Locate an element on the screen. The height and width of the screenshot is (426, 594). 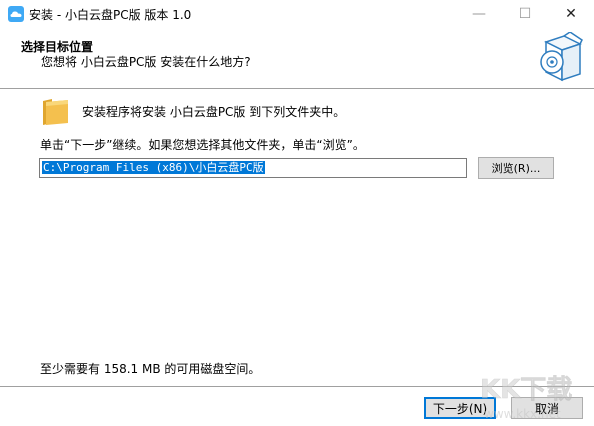
install-path-value: C:\Program Files (x86)\小白云盘PC版 is located at coordinates (153, 167).